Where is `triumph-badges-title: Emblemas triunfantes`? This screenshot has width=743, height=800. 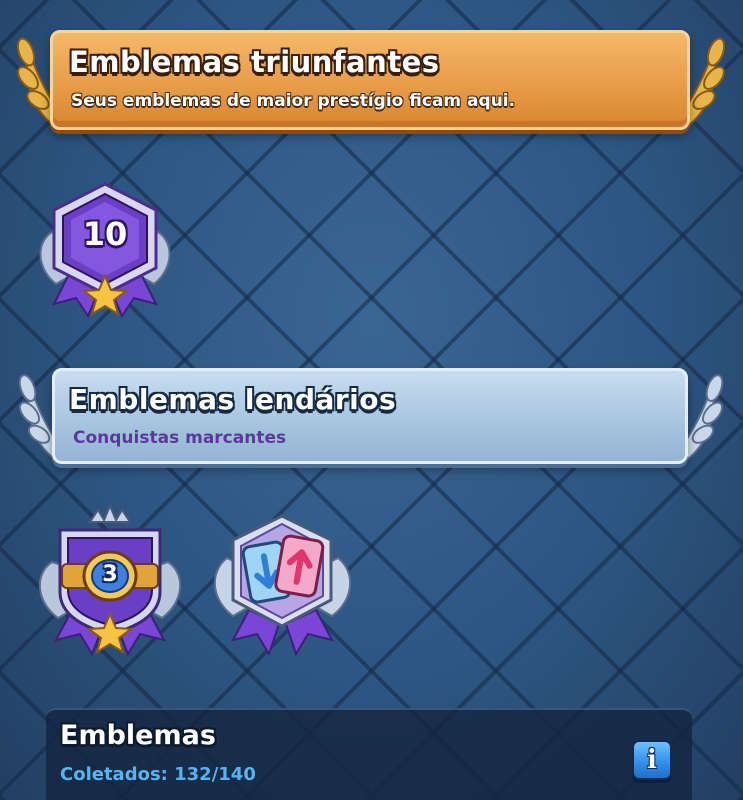
triumph-badges-title: Emblemas triunfantes is located at coordinates (254, 62).